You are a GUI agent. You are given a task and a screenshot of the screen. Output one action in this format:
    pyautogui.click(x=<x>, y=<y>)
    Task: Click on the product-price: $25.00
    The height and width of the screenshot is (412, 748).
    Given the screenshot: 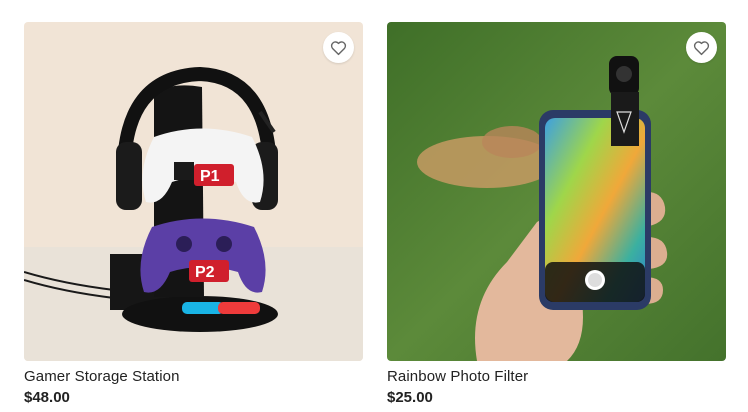 What is the action you would take?
    pyautogui.click(x=410, y=397)
    